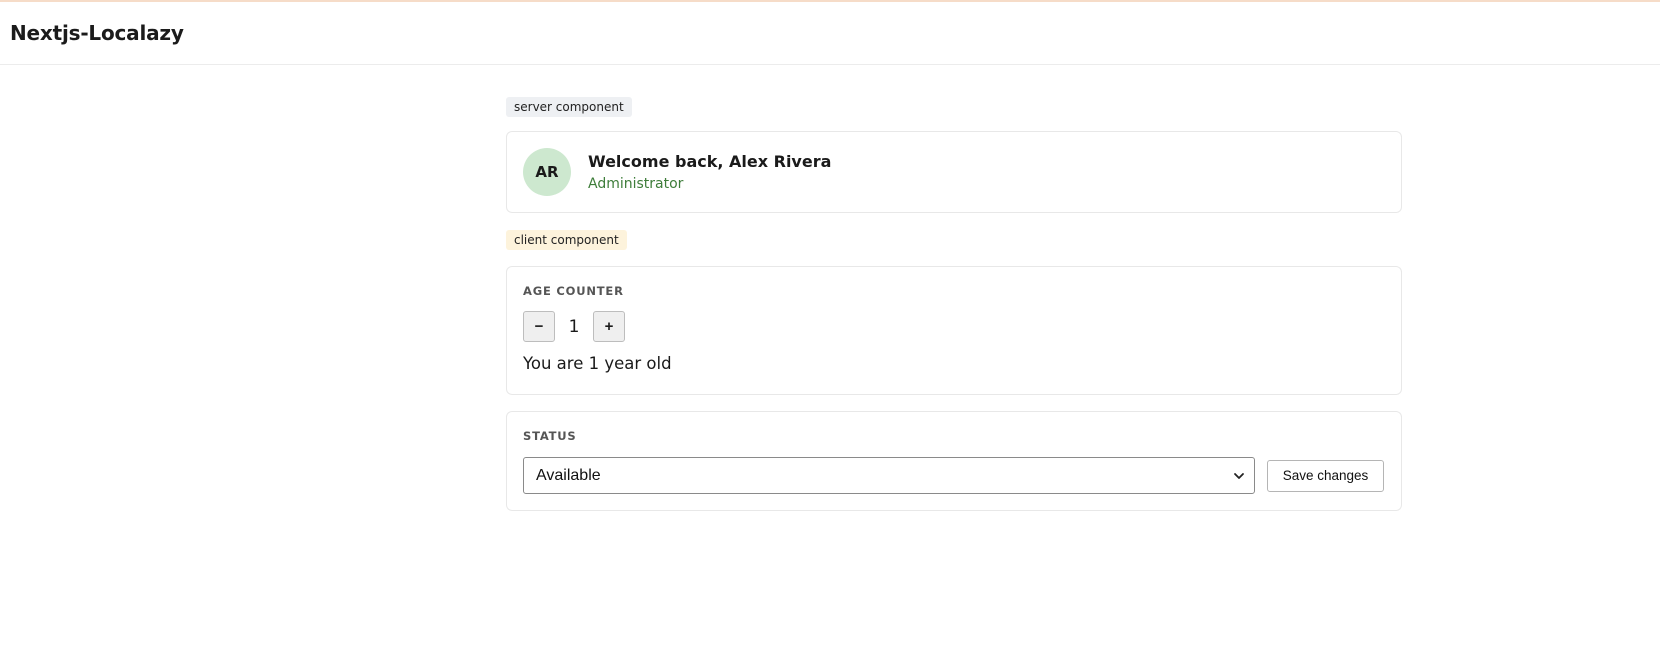  What do you see at coordinates (954, 326) in the screenshot?
I see `counter-row: − 1 +` at bounding box center [954, 326].